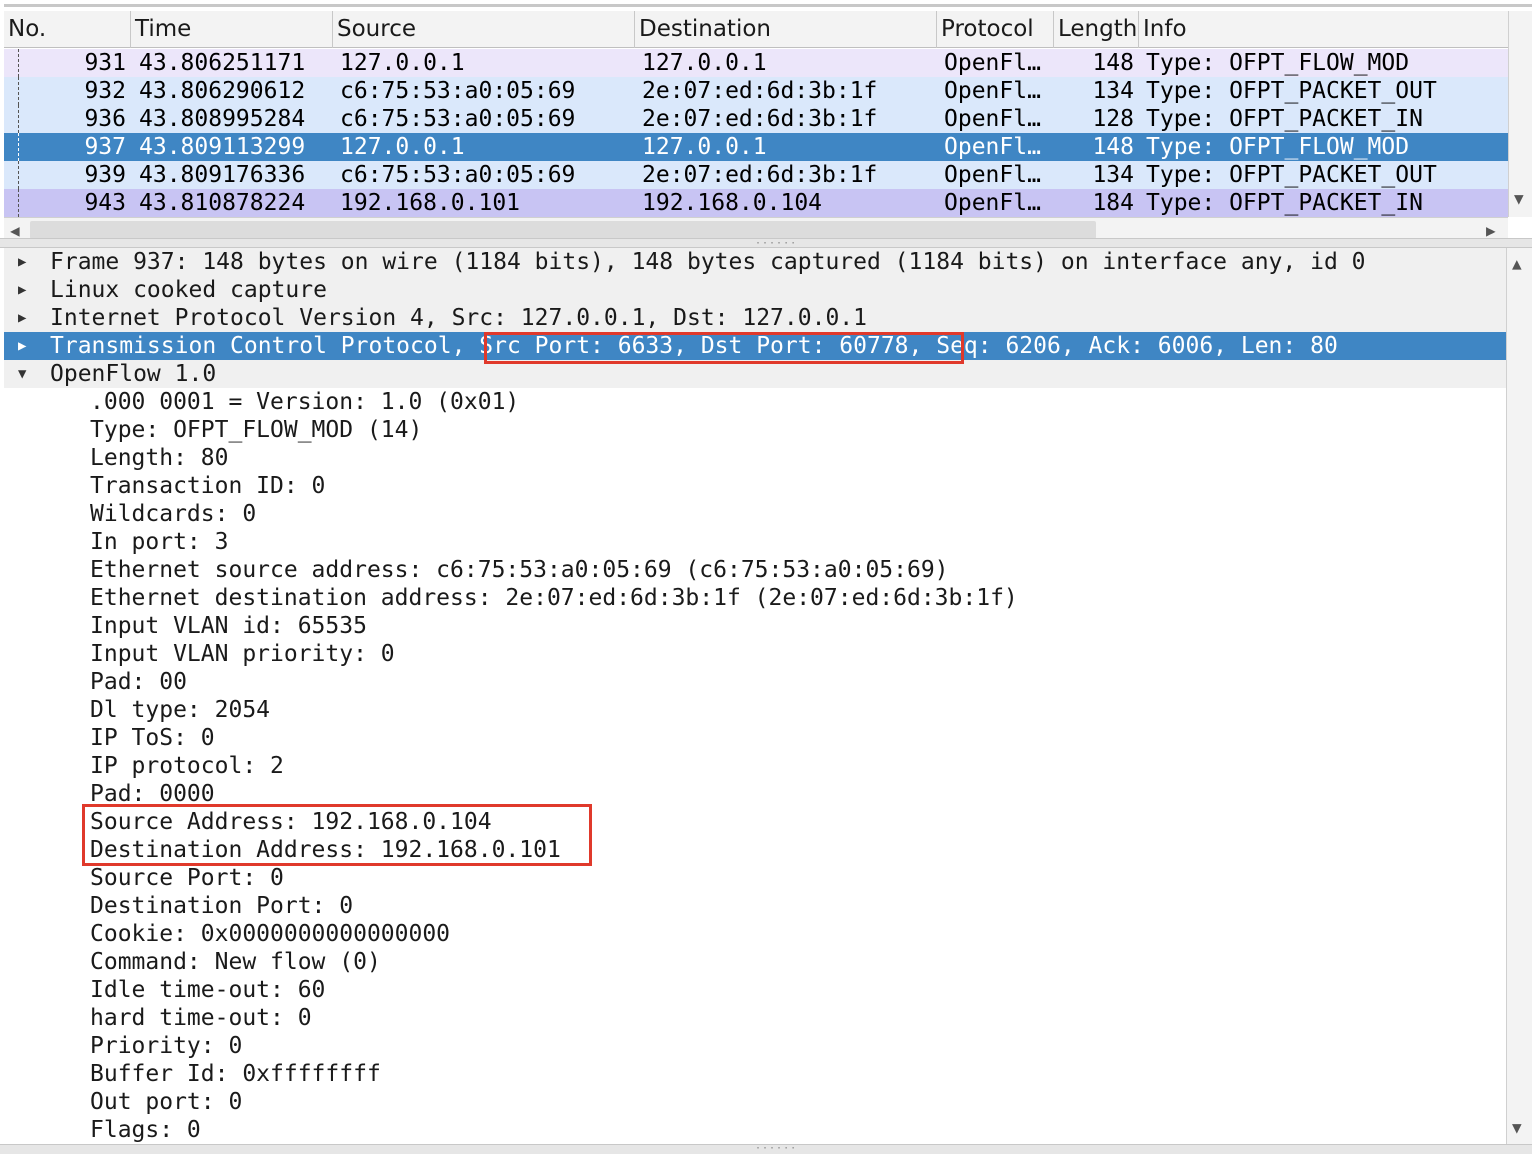  What do you see at coordinates (232, 29) in the screenshot?
I see `column-header-time: Time` at bounding box center [232, 29].